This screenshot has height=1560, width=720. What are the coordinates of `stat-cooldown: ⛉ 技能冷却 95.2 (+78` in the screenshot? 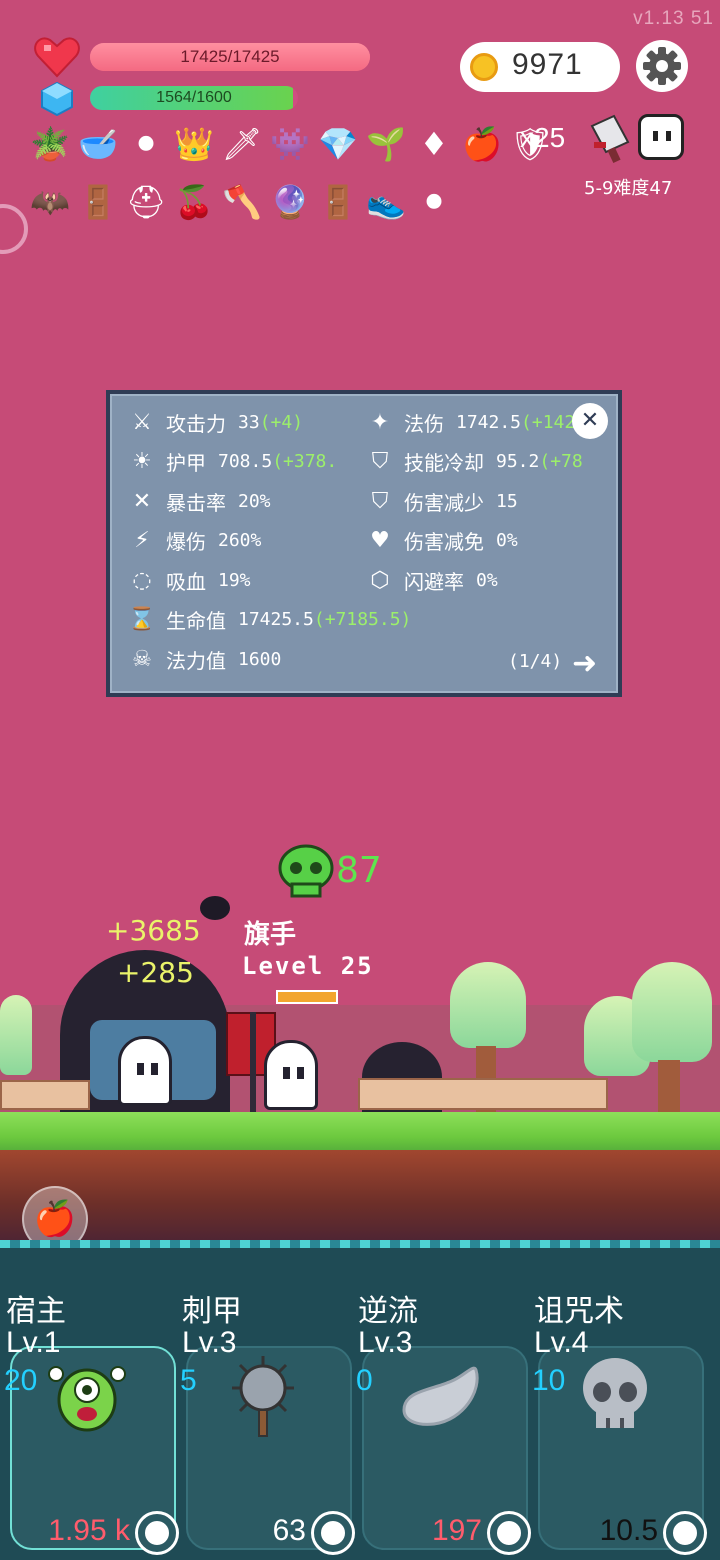 It's located at (491, 461).